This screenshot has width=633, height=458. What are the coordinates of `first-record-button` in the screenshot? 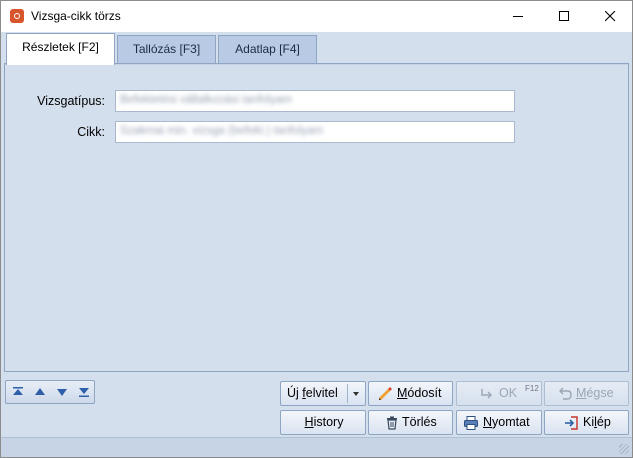 It's located at (18, 392).